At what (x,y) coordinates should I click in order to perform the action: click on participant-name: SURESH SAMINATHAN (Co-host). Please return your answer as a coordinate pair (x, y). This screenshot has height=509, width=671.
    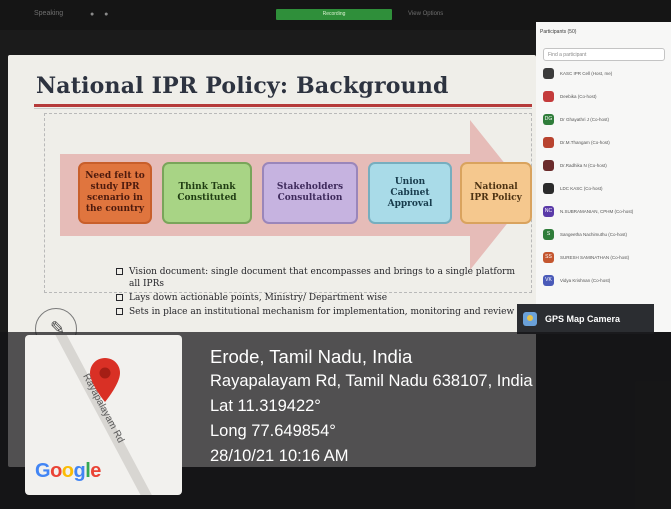
    Looking at the image, I should click on (595, 257).